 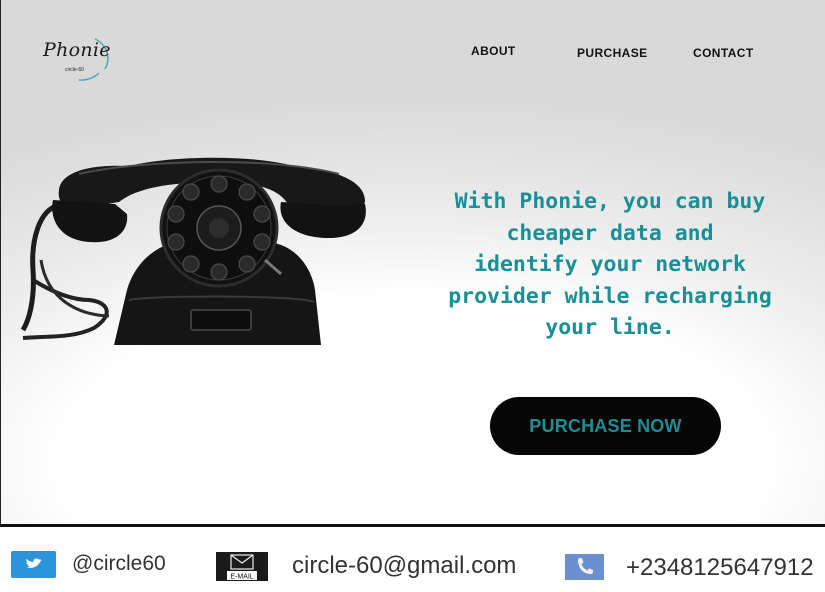 I want to click on nav-about-link: ABOUT, so click(x=493, y=51).